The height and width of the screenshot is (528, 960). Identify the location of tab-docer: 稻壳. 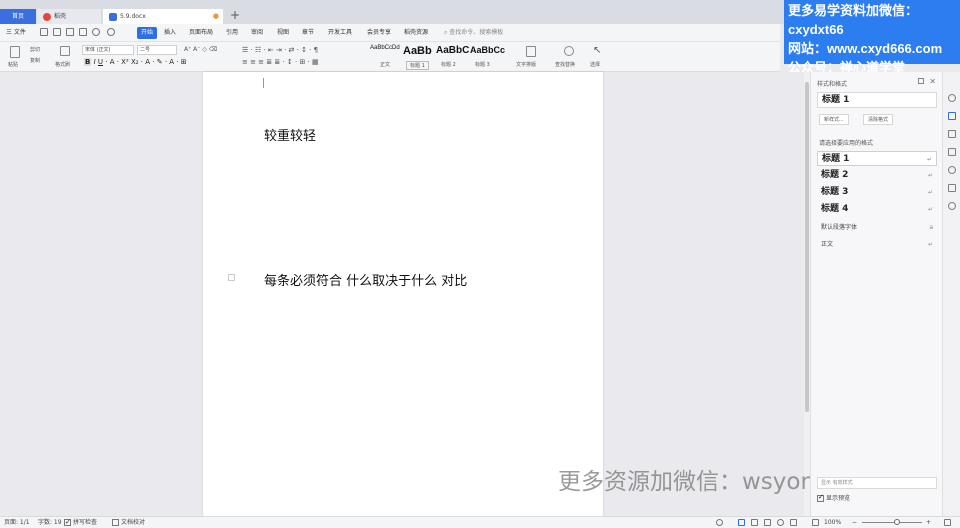
(69, 16).